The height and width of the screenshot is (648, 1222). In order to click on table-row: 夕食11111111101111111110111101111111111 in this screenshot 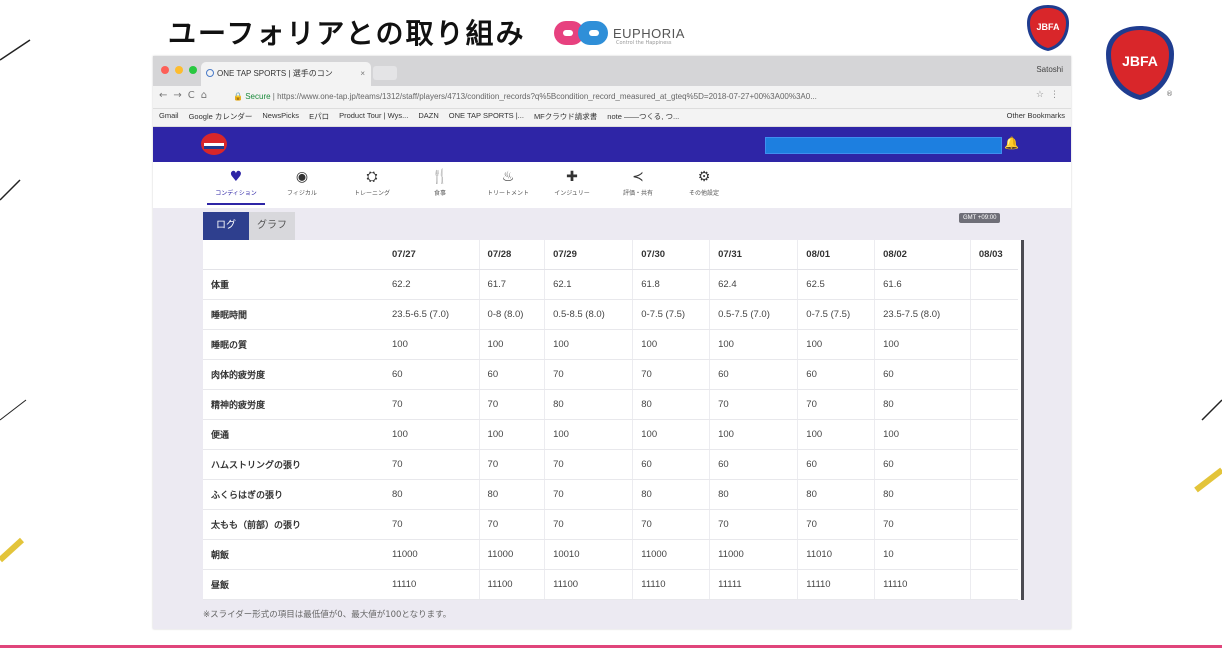, I will do `click(610, 599)`.